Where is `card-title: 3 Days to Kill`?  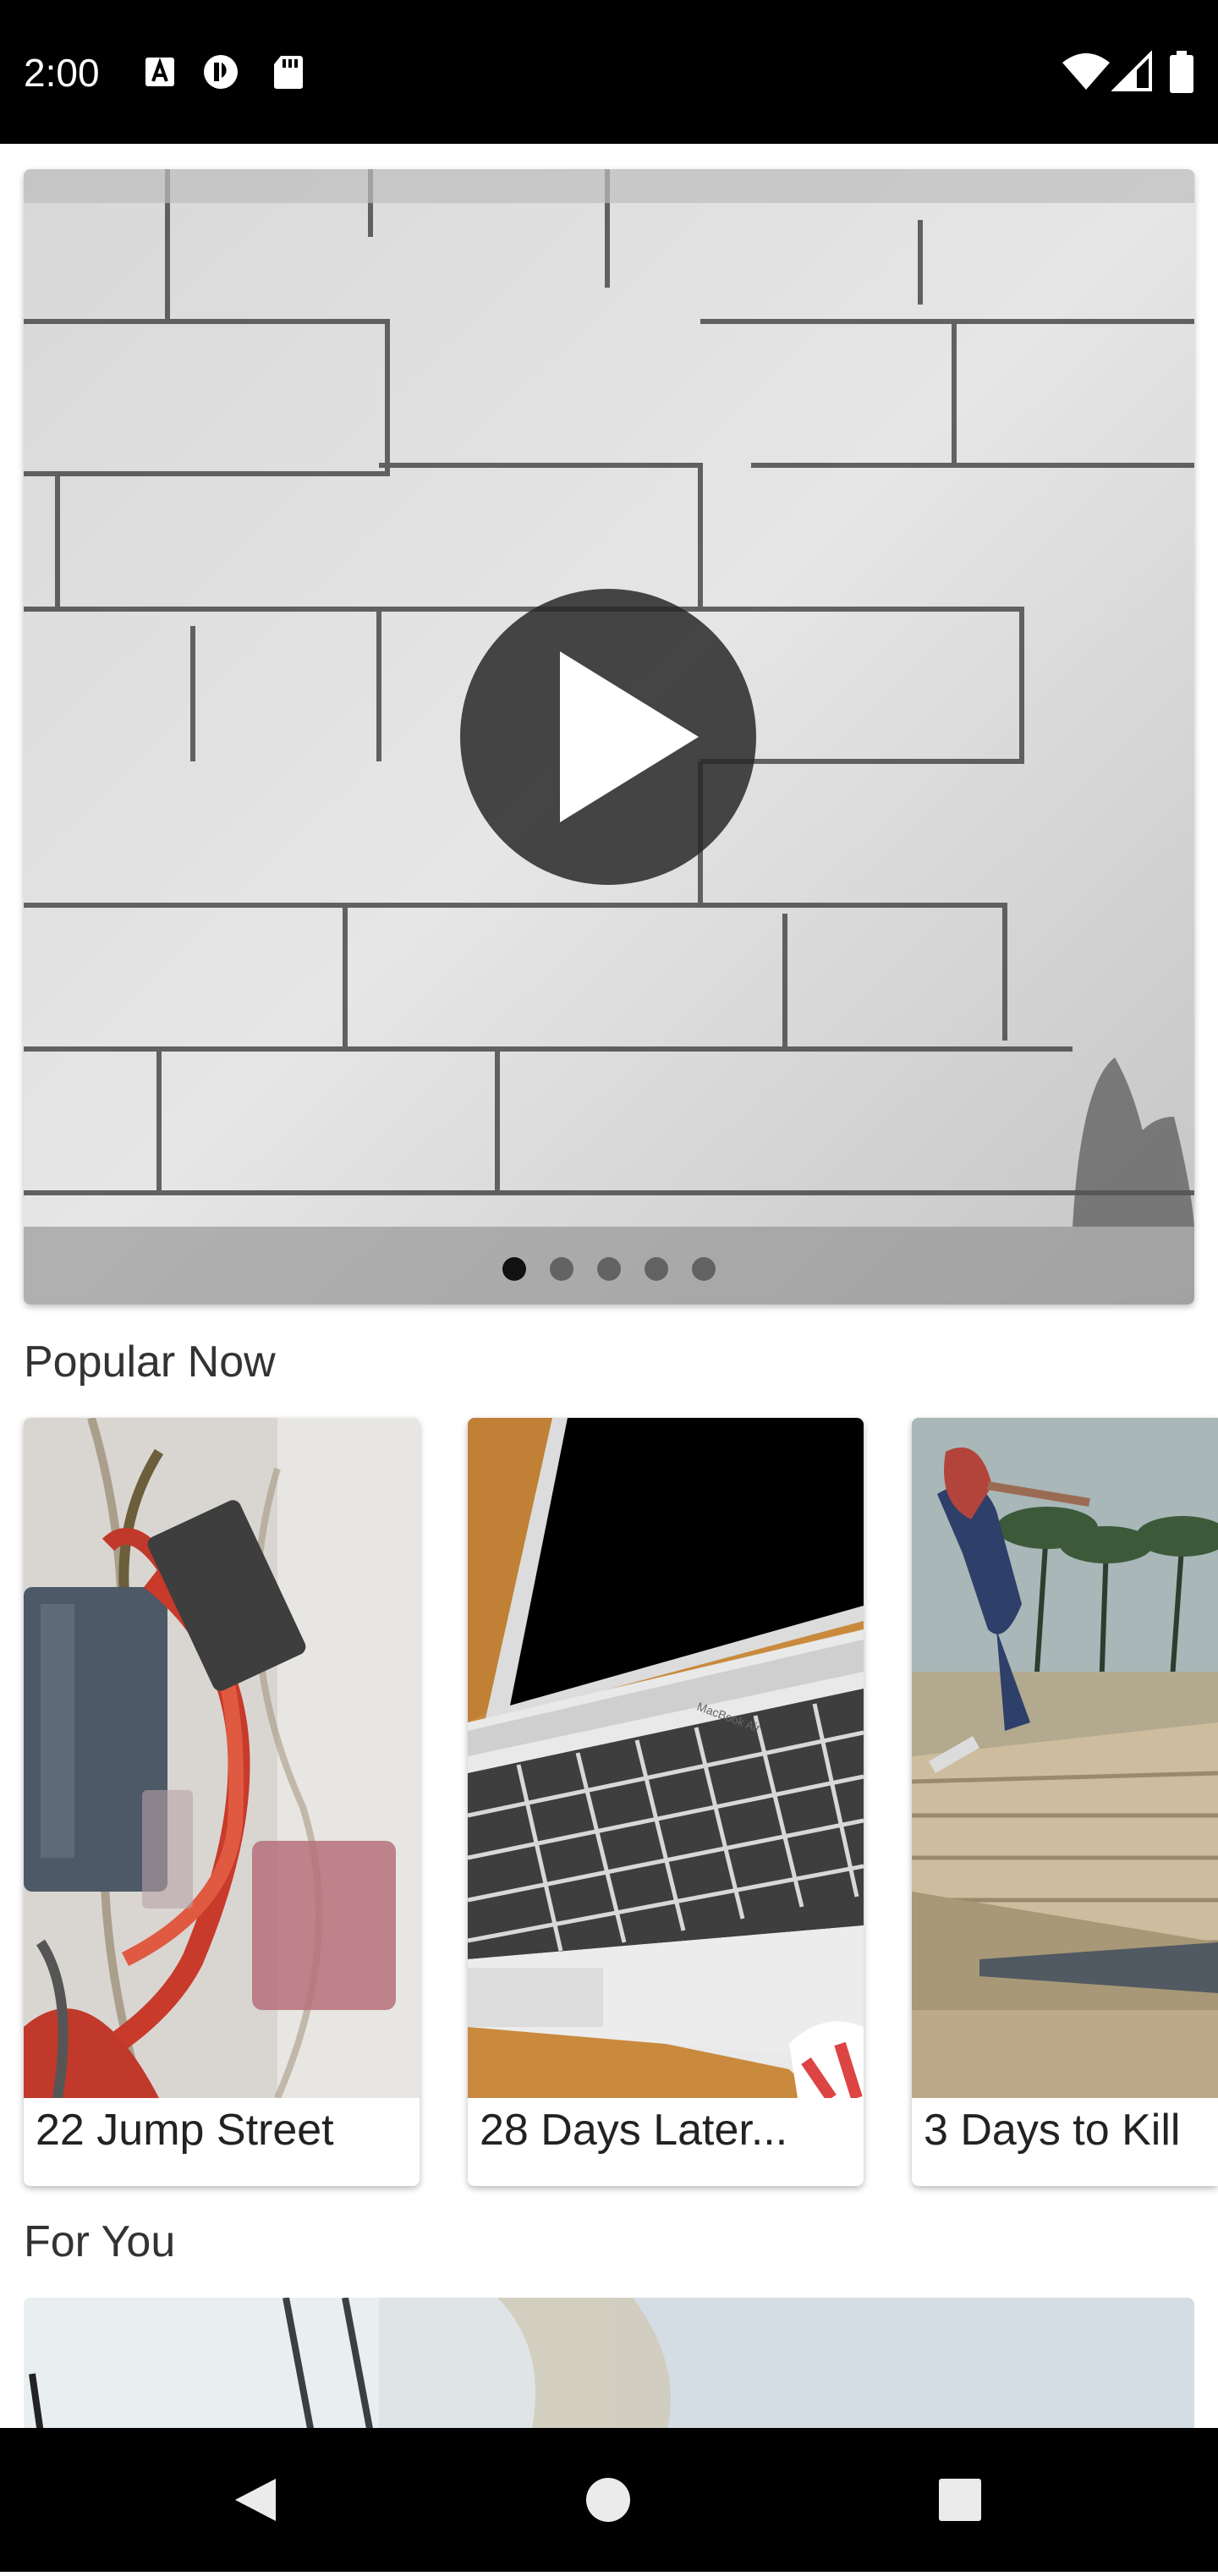 card-title: 3 Days to Kill is located at coordinates (1053, 2130).